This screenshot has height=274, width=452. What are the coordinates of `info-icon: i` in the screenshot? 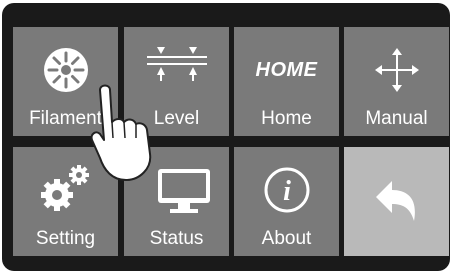 It's located at (286, 192).